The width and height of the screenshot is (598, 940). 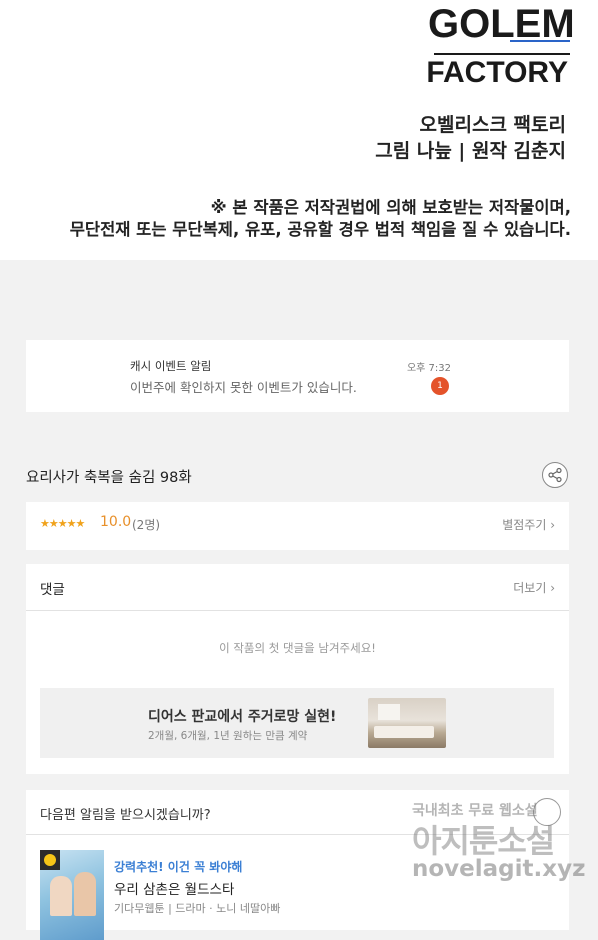 What do you see at coordinates (178, 867) in the screenshot?
I see `recommend-tag: 강력추천! 이건 꼭 봐야해` at bounding box center [178, 867].